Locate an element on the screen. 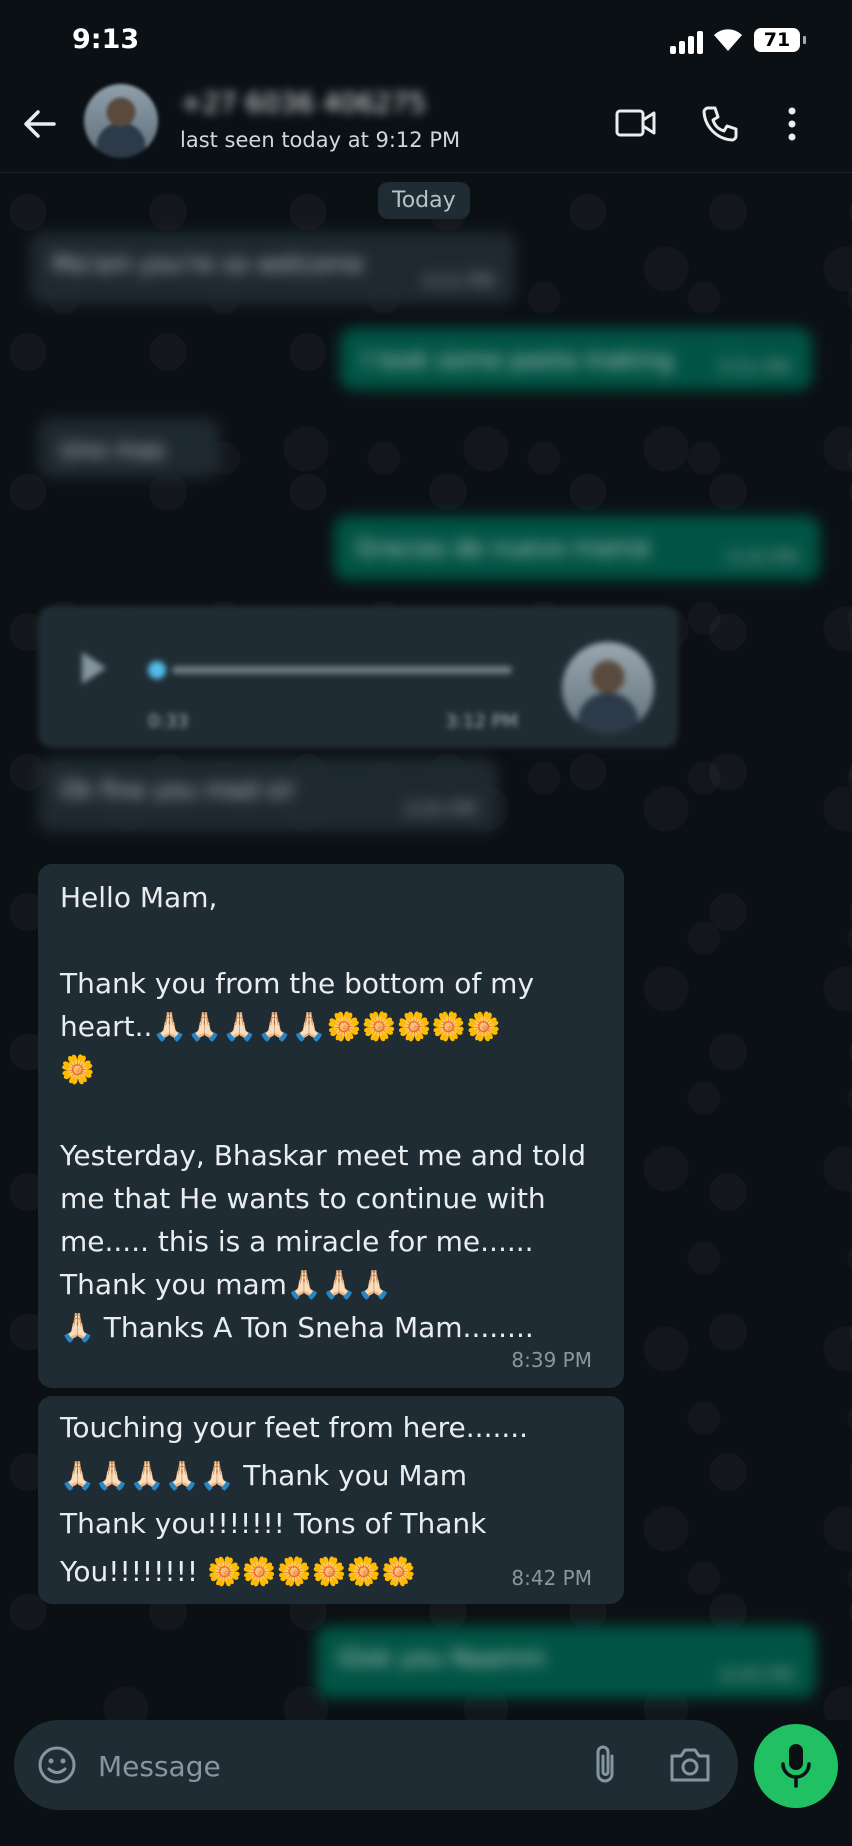 This screenshot has height=1846, width=852. message-text: I took some pasta making is located at coordinates (518, 360).